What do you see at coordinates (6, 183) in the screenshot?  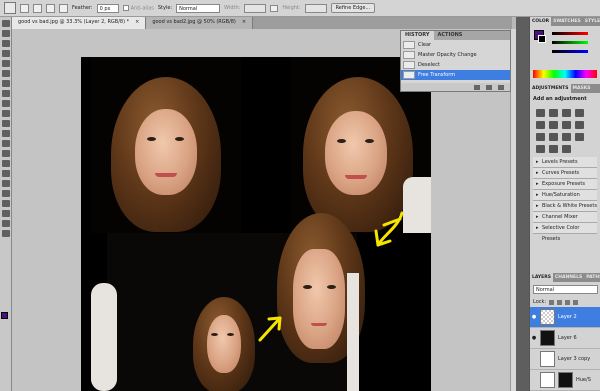 I see `path-selection-tool-icon` at bounding box center [6, 183].